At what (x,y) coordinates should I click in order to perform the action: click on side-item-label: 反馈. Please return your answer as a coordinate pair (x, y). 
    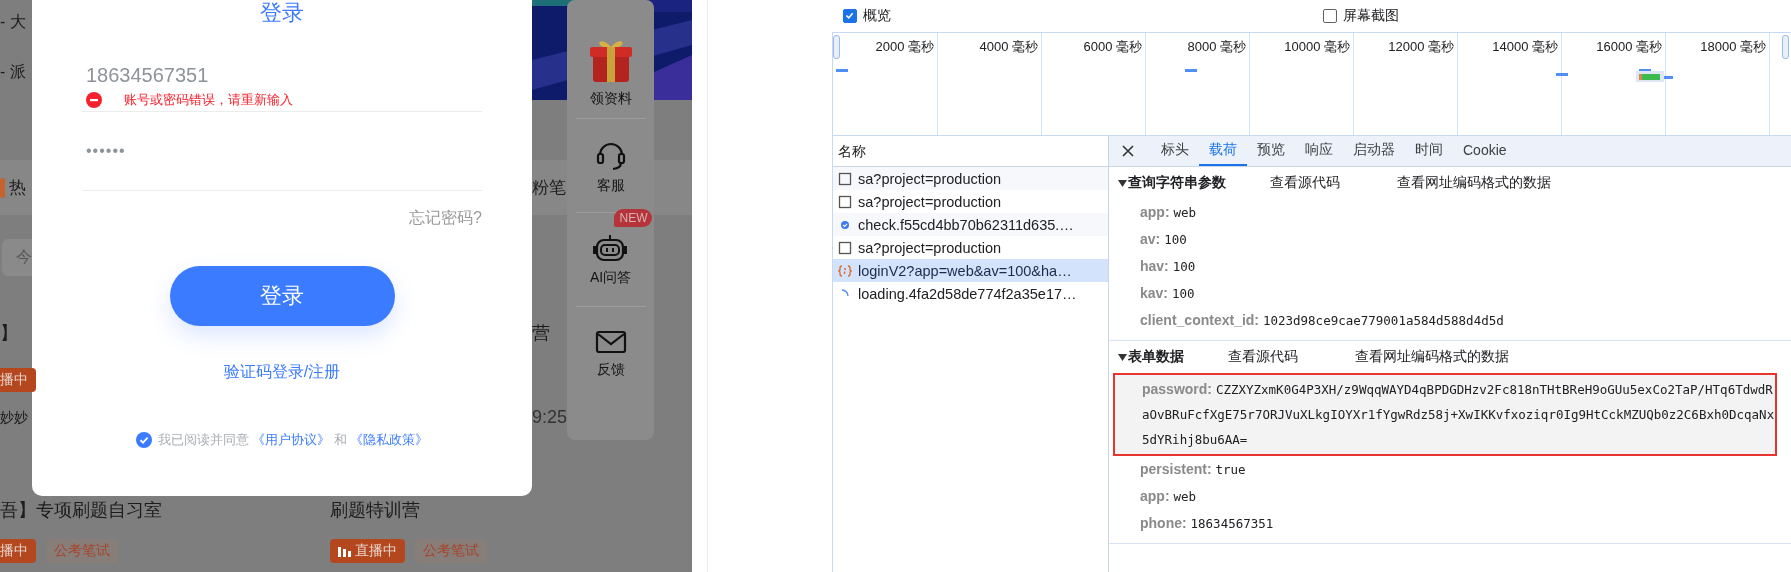
    Looking at the image, I should click on (610, 369).